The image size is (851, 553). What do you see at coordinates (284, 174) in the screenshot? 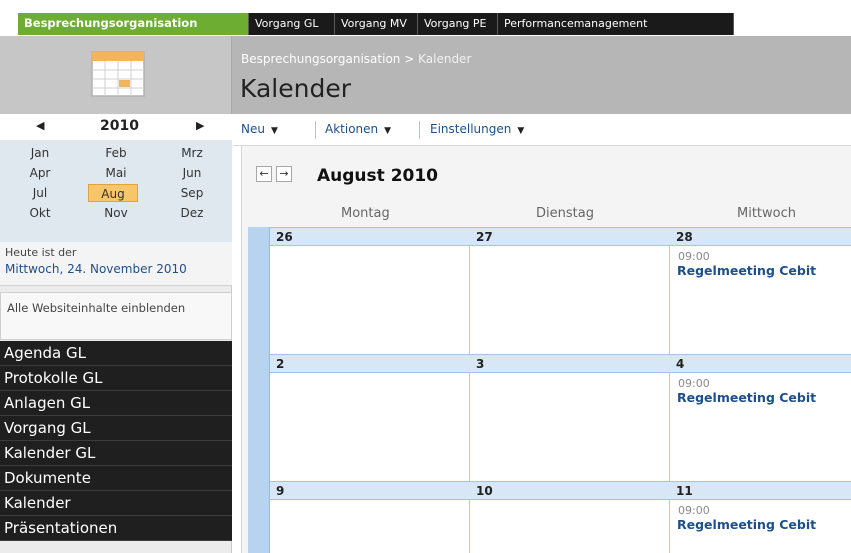
I see `next-month-button: →` at bounding box center [284, 174].